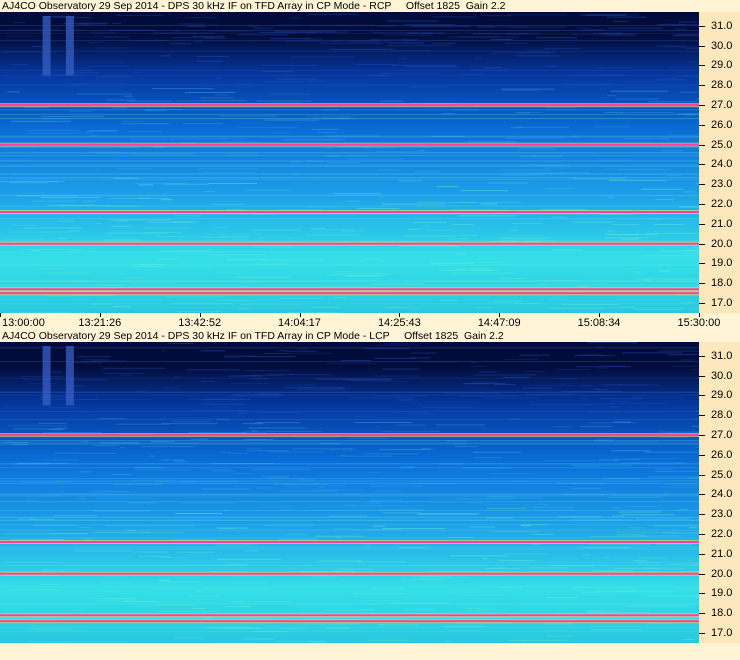  What do you see at coordinates (23, 323) in the screenshot?
I see `x-tick-label: 13:00:00` at bounding box center [23, 323].